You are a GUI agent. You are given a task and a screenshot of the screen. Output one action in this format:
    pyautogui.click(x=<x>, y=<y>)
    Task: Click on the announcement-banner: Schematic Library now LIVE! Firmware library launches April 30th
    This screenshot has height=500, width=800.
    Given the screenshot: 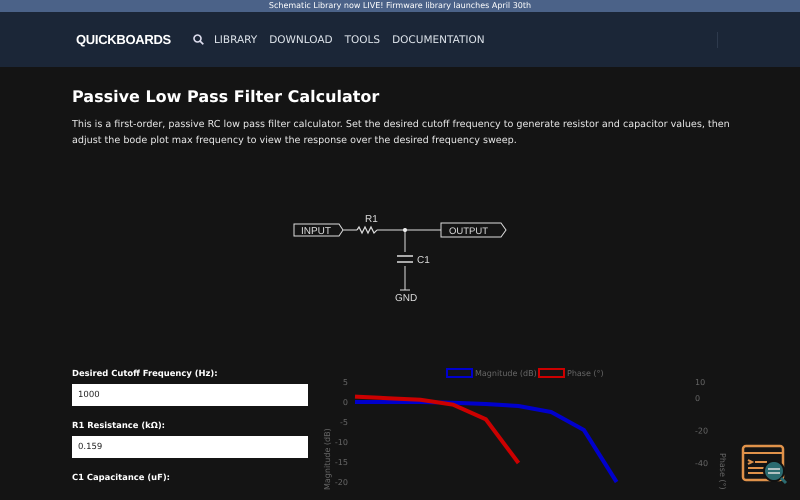 What is the action you would take?
    pyautogui.click(x=400, y=6)
    